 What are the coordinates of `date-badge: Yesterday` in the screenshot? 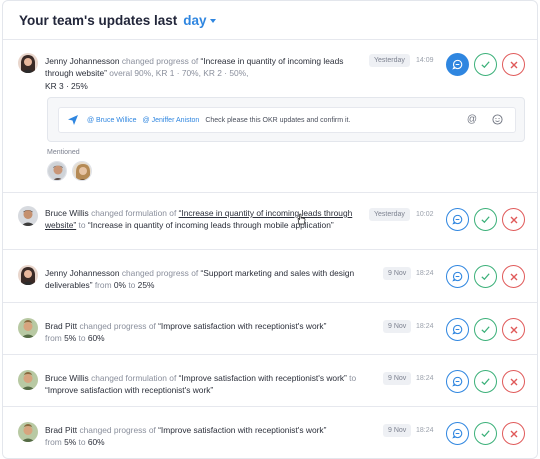 It's located at (389, 214).